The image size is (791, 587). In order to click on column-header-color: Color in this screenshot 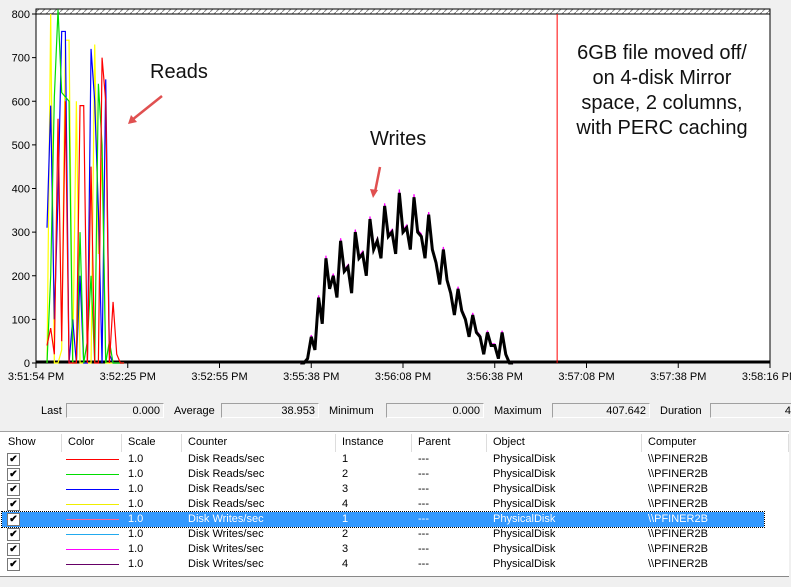, I will do `click(92, 443)`.